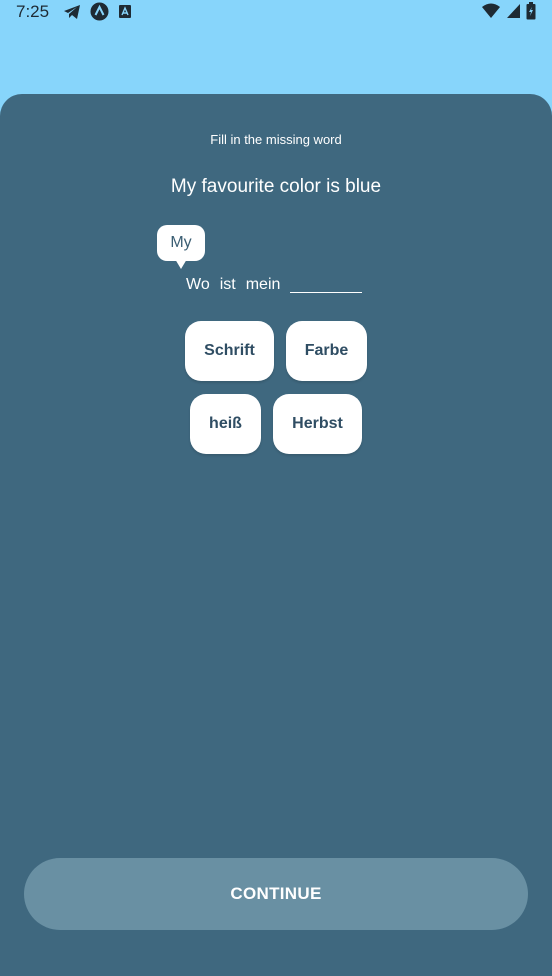 The width and height of the screenshot is (552, 976). I want to click on option-button-herbst: Herbst, so click(317, 424).